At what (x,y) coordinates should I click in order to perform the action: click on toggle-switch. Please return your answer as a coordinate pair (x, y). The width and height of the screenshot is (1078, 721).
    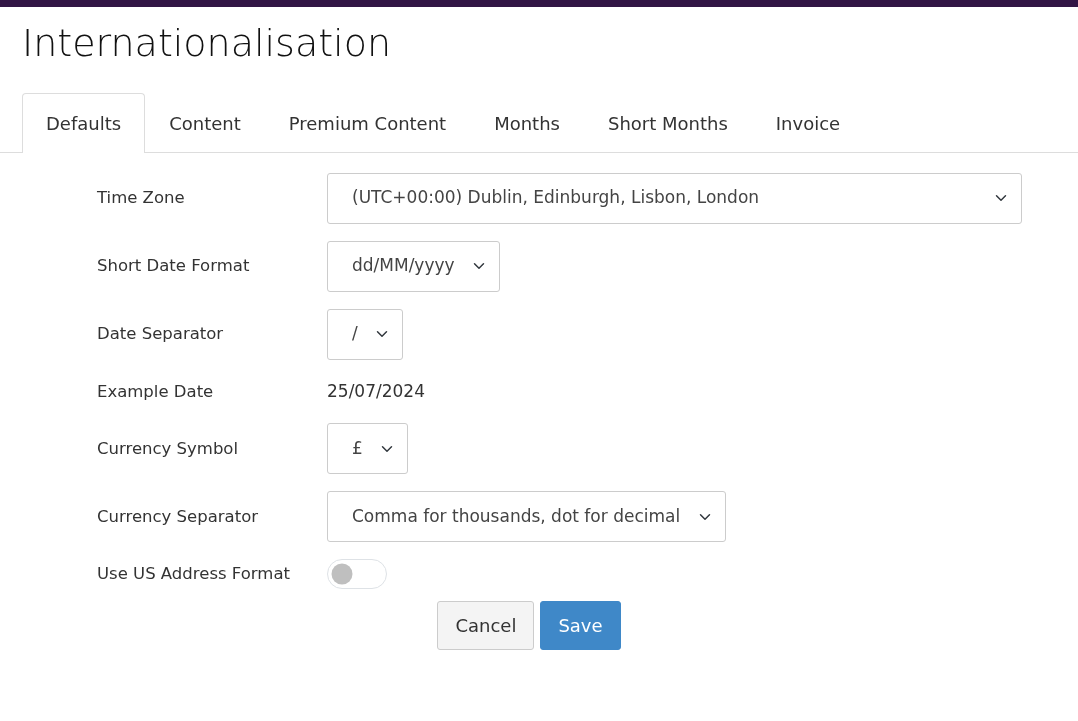
    Looking at the image, I should click on (357, 574).